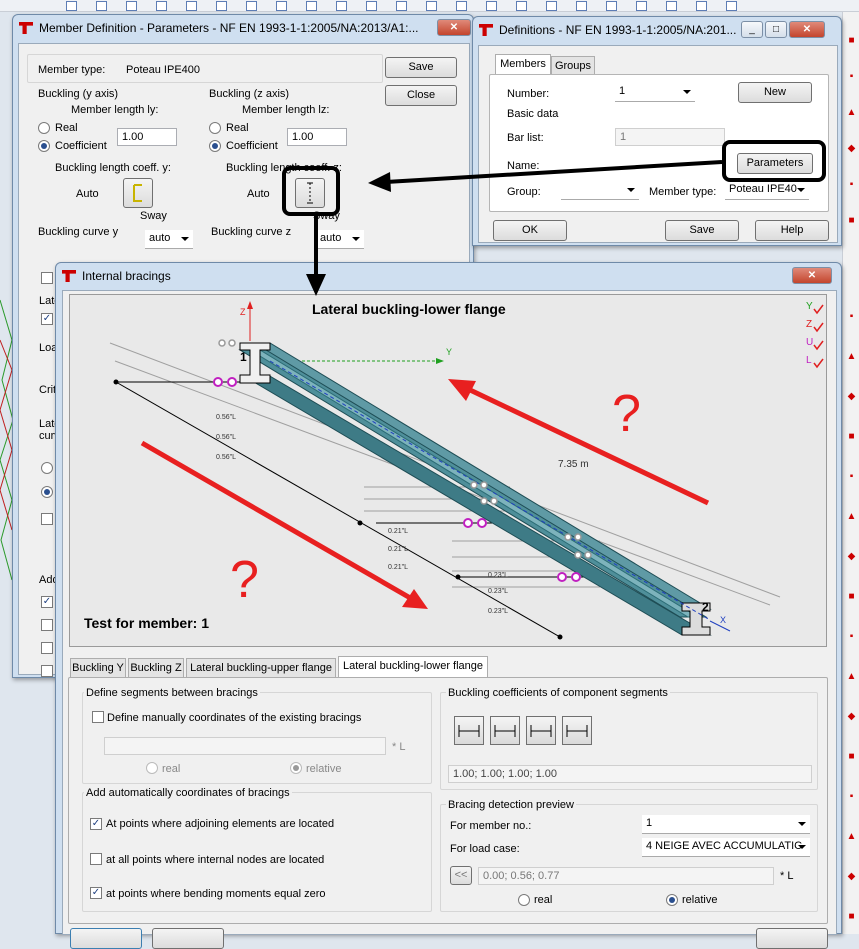 The height and width of the screenshot is (949, 859). I want to click on help-button: Help, so click(792, 230).